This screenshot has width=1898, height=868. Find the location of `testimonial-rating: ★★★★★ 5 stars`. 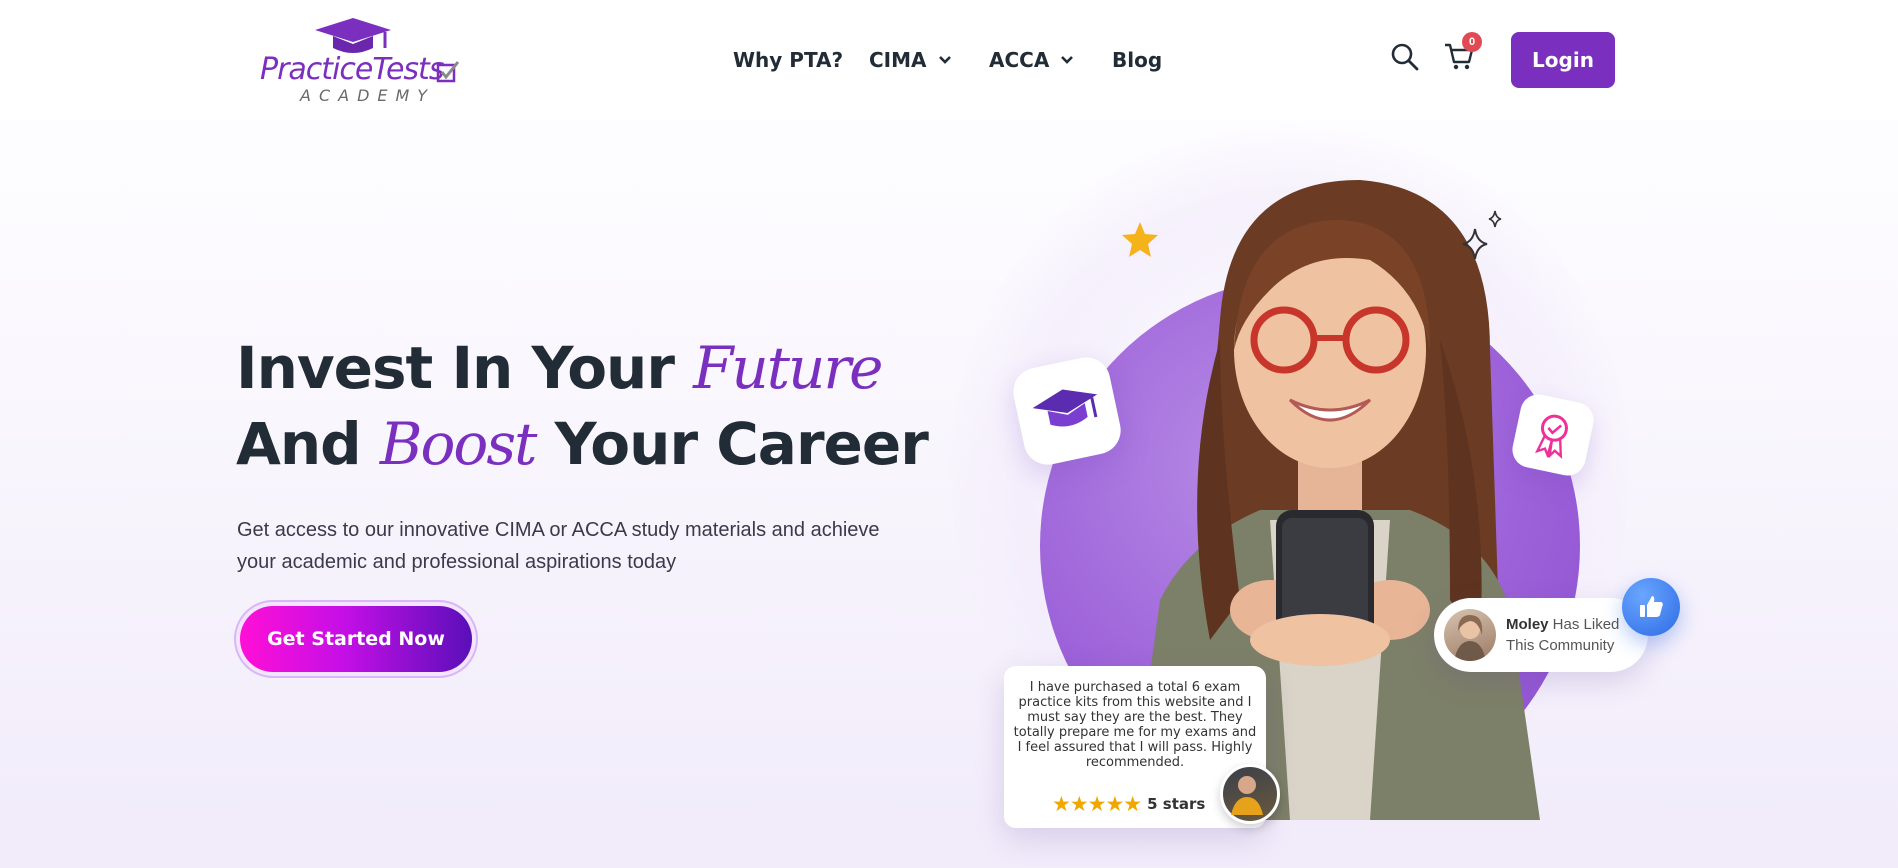

testimonial-rating: ★★★★★ 5 stars is located at coordinates (1128, 804).